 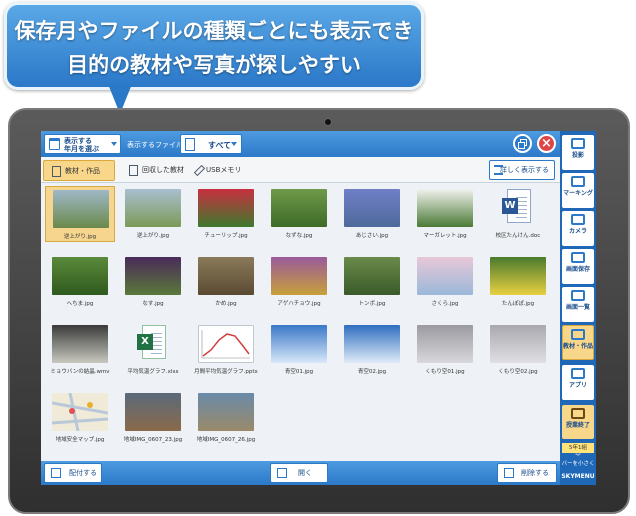 What do you see at coordinates (445, 236) in the screenshot?
I see `file-name: マーガレット.jpg` at bounding box center [445, 236].